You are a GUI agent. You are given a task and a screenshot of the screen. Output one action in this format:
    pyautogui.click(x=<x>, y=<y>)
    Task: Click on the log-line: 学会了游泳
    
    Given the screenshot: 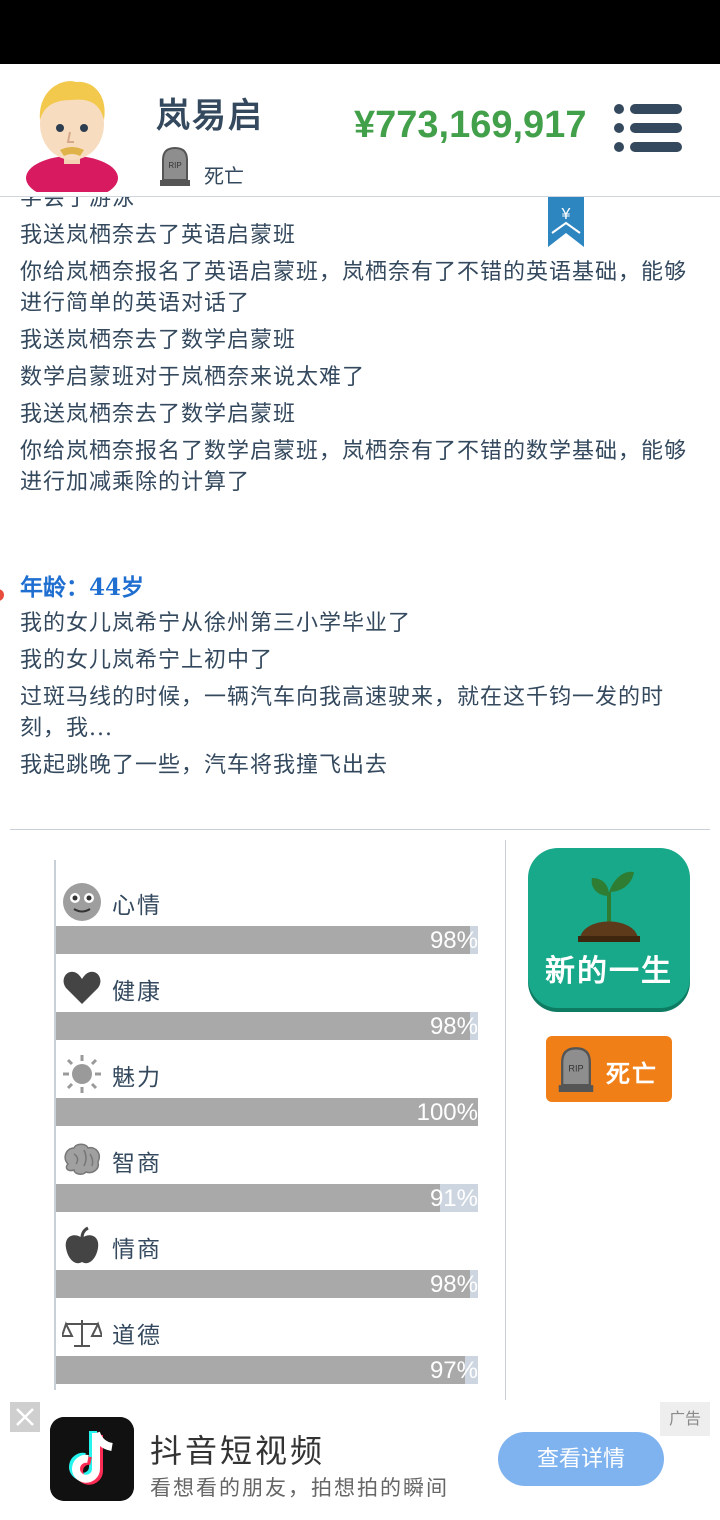 What is the action you would take?
    pyautogui.click(x=78, y=204)
    